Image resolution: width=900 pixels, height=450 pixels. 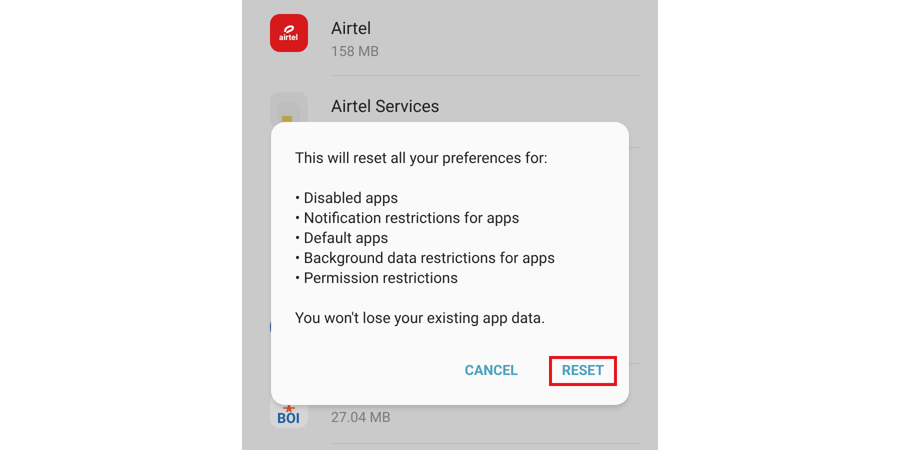 I want to click on list-item: • Default apps, so click(x=342, y=238).